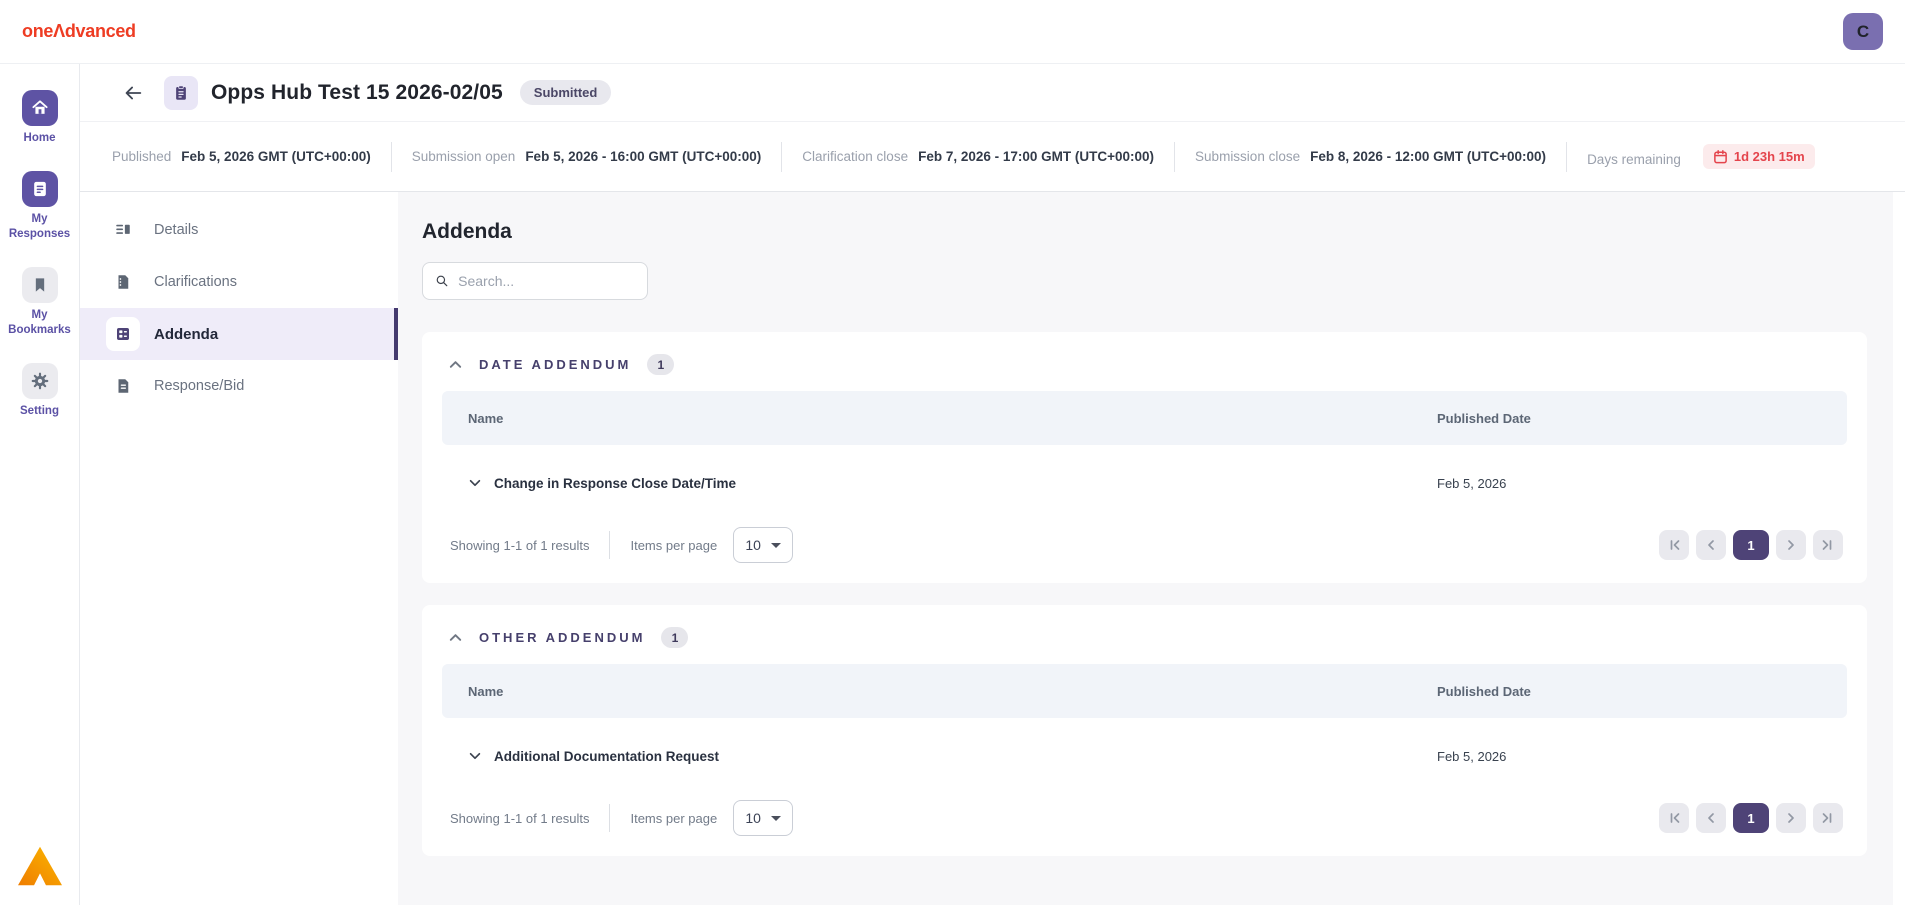  What do you see at coordinates (1248, 156) in the screenshot?
I see `meta-label: Submission close` at bounding box center [1248, 156].